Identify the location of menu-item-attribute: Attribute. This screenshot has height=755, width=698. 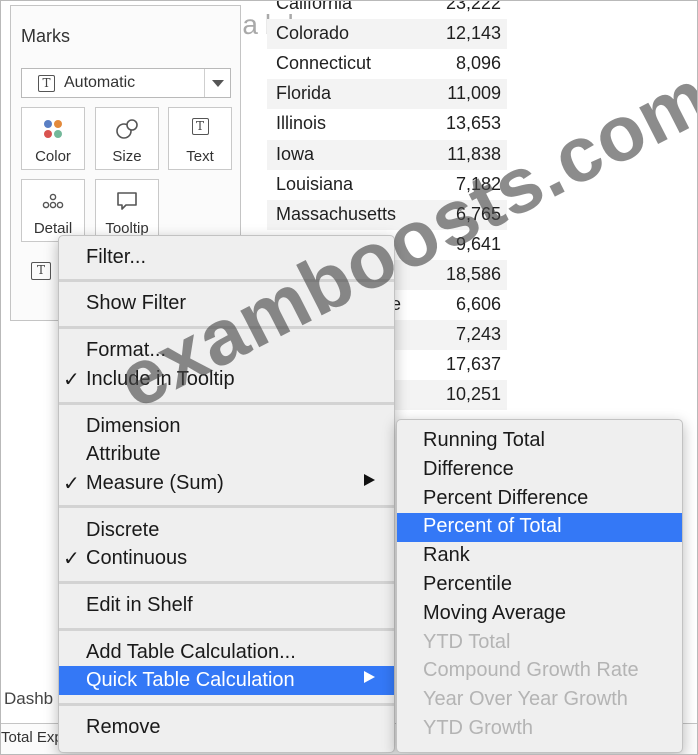
(226, 454).